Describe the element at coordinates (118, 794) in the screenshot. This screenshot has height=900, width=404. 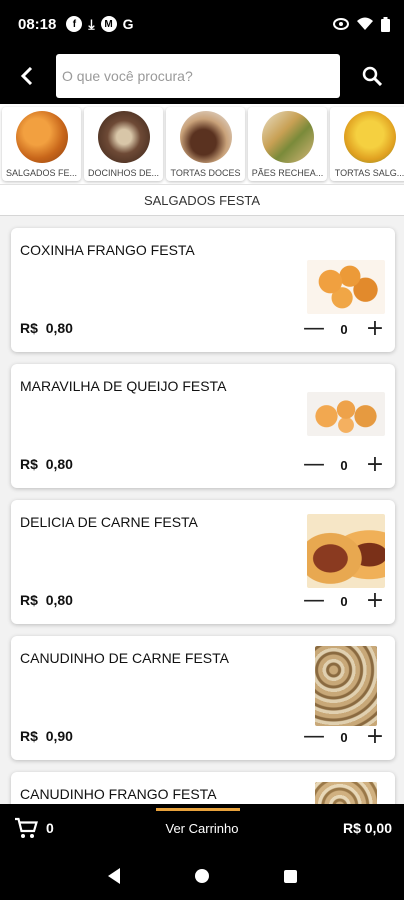
I see `product-name: CANUDINHO FRANGO FESTA` at that location.